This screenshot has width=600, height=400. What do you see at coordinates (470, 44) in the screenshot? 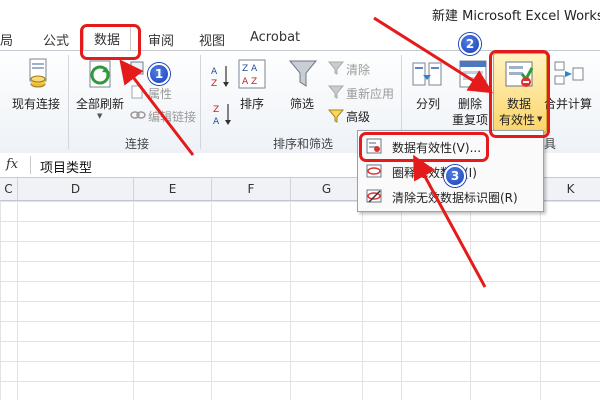
I see `step-badge-2: 2` at bounding box center [470, 44].